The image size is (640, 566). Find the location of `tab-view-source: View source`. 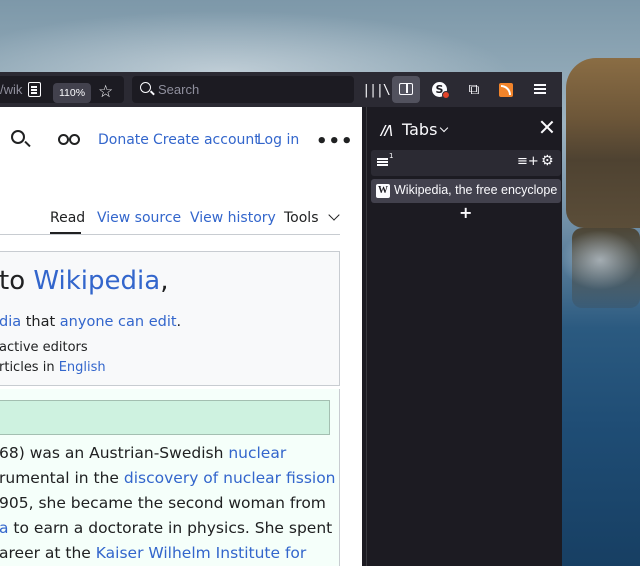

tab-view-source: View source is located at coordinates (139, 218).